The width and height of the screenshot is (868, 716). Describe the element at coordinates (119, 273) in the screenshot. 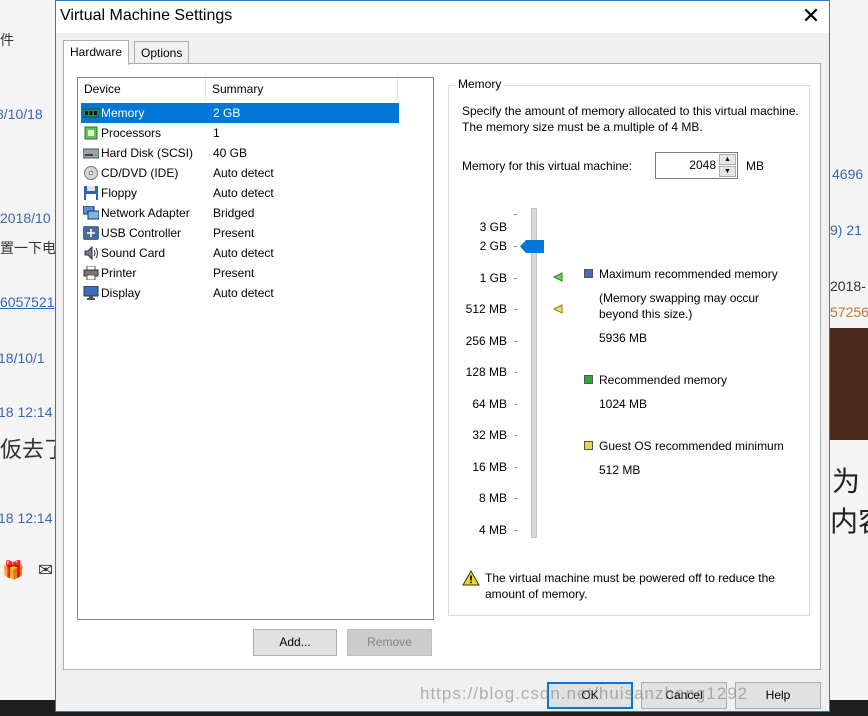

I see `device-name: Printer` at that location.